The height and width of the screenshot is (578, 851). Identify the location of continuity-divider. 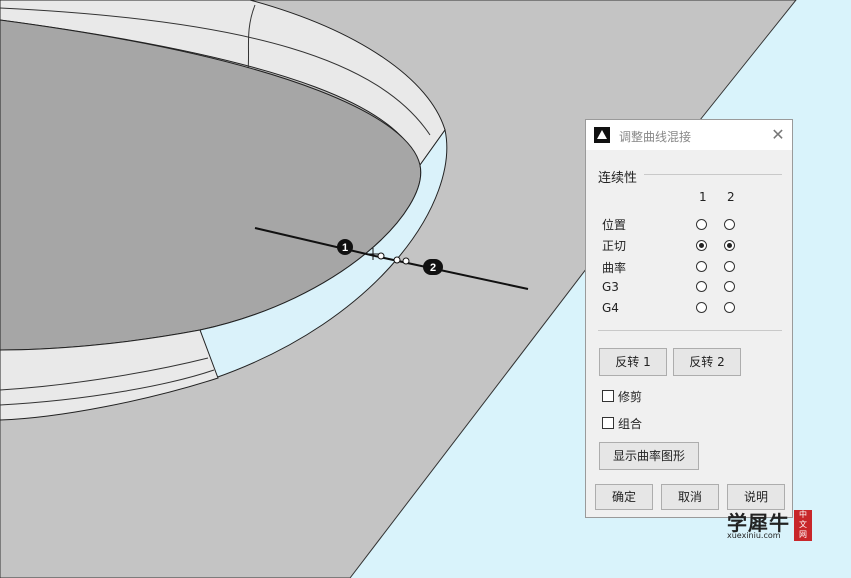
(713, 174).